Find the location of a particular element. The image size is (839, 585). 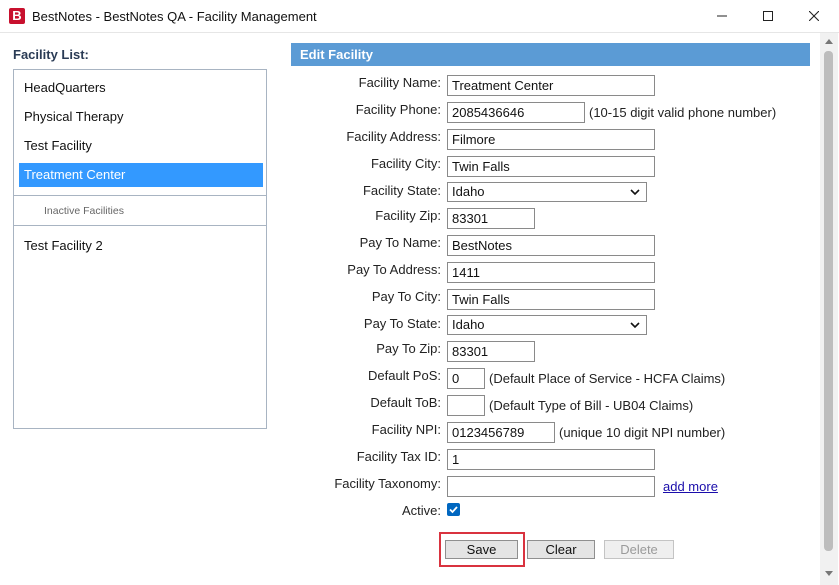

delete-button: Delete is located at coordinates (639, 549).